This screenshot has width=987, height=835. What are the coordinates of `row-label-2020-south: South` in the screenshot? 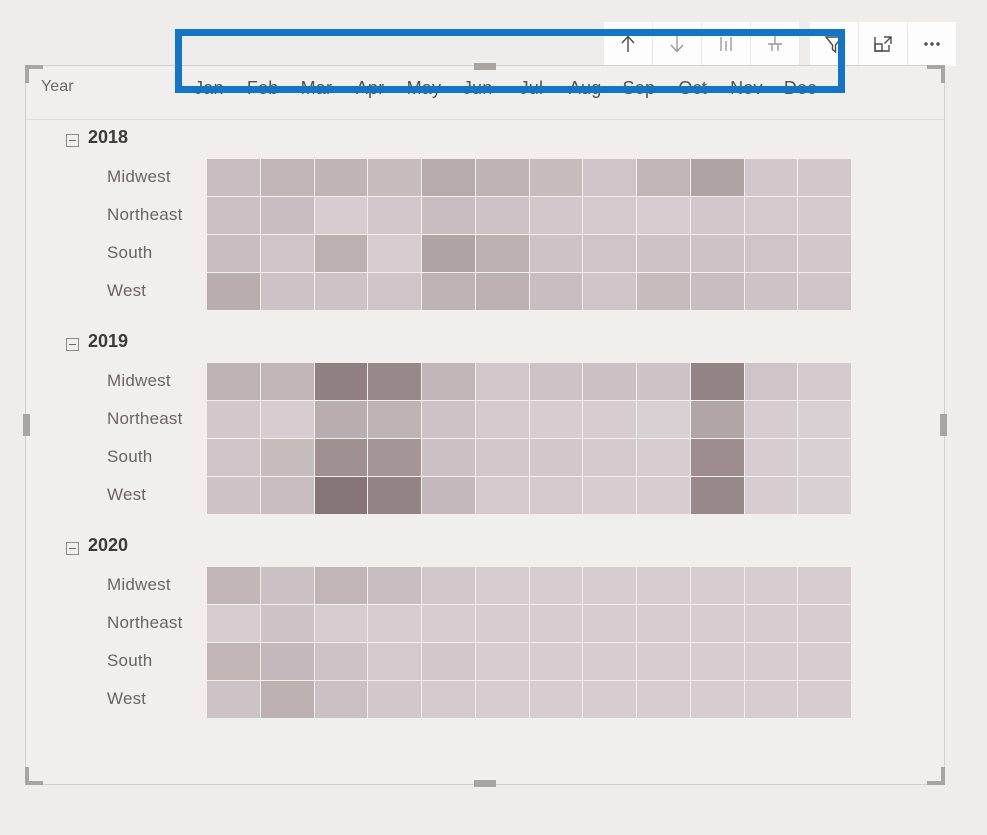 It's located at (129, 661).